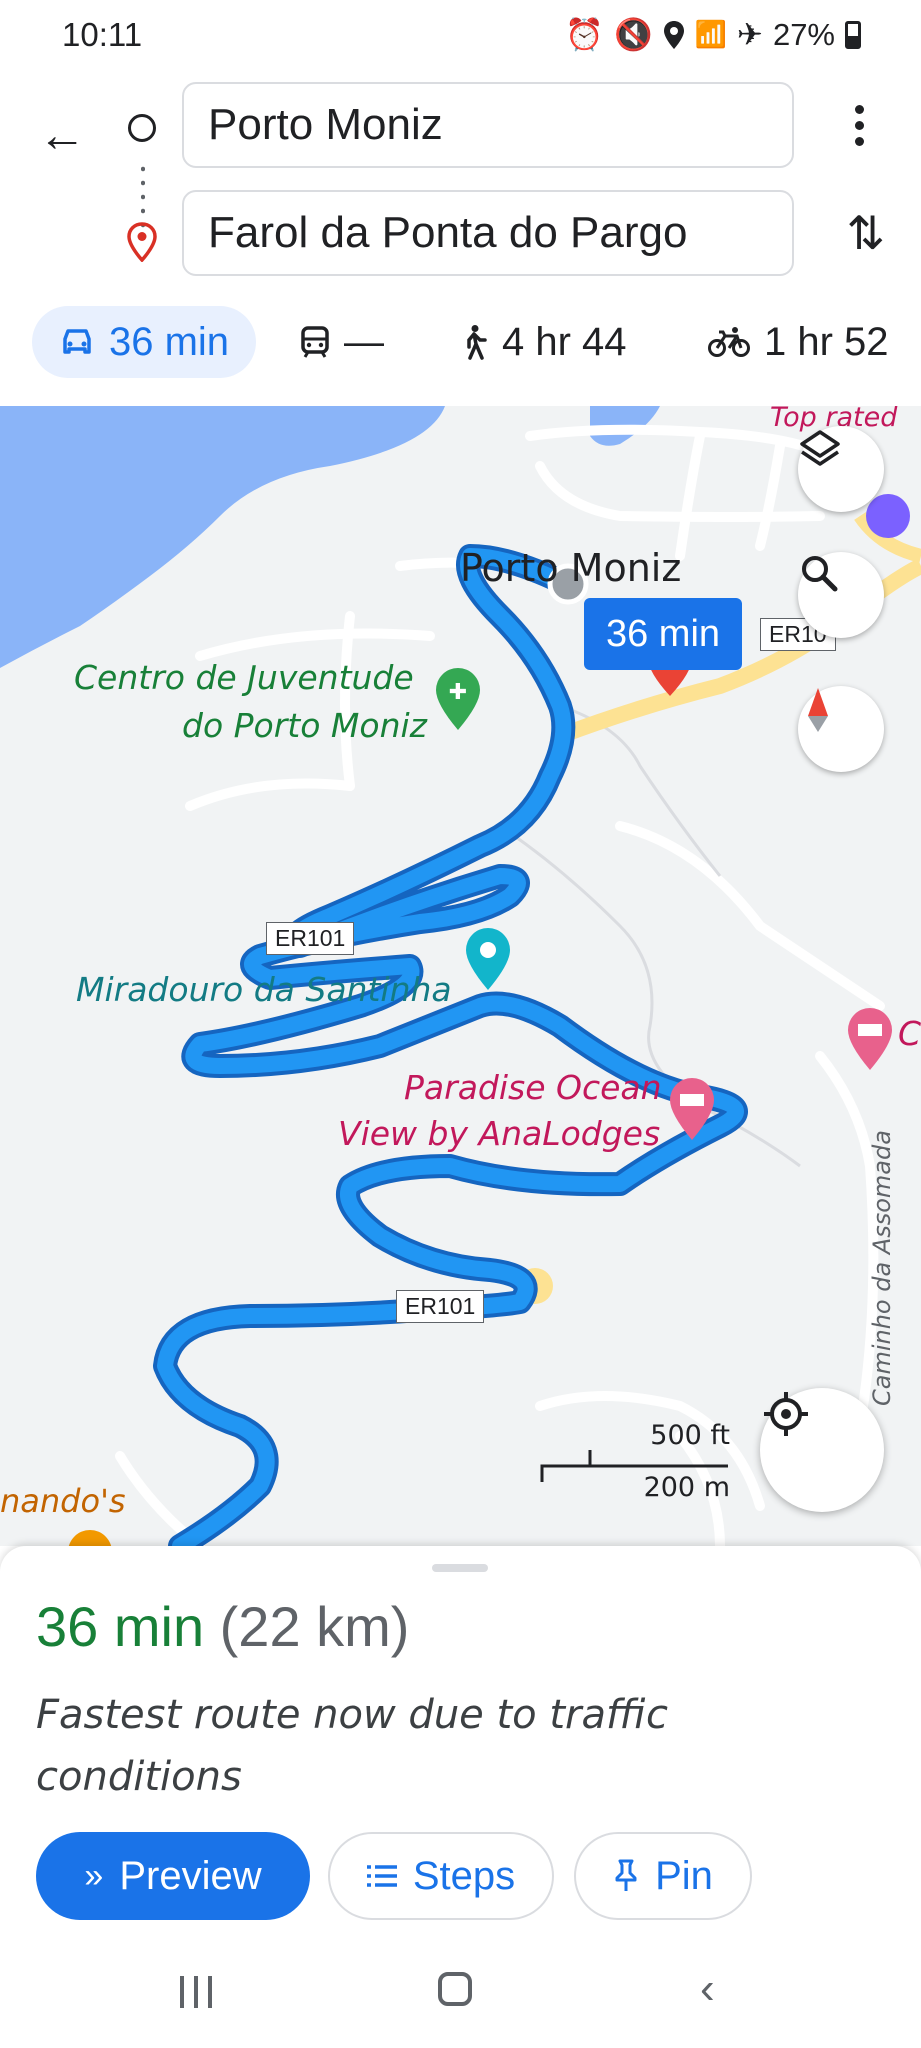 Image resolution: width=921 pixels, height=2048 pixels. I want to click on preview-button: » Preview, so click(173, 1876).